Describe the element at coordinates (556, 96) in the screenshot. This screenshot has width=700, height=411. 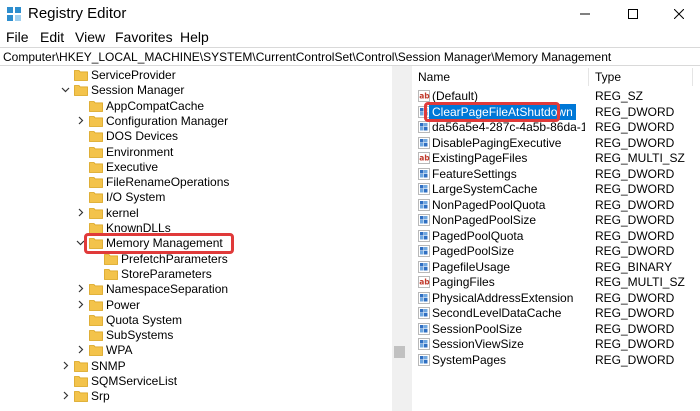
I see `value-row-default: ab (Default) REG_SZ` at that location.